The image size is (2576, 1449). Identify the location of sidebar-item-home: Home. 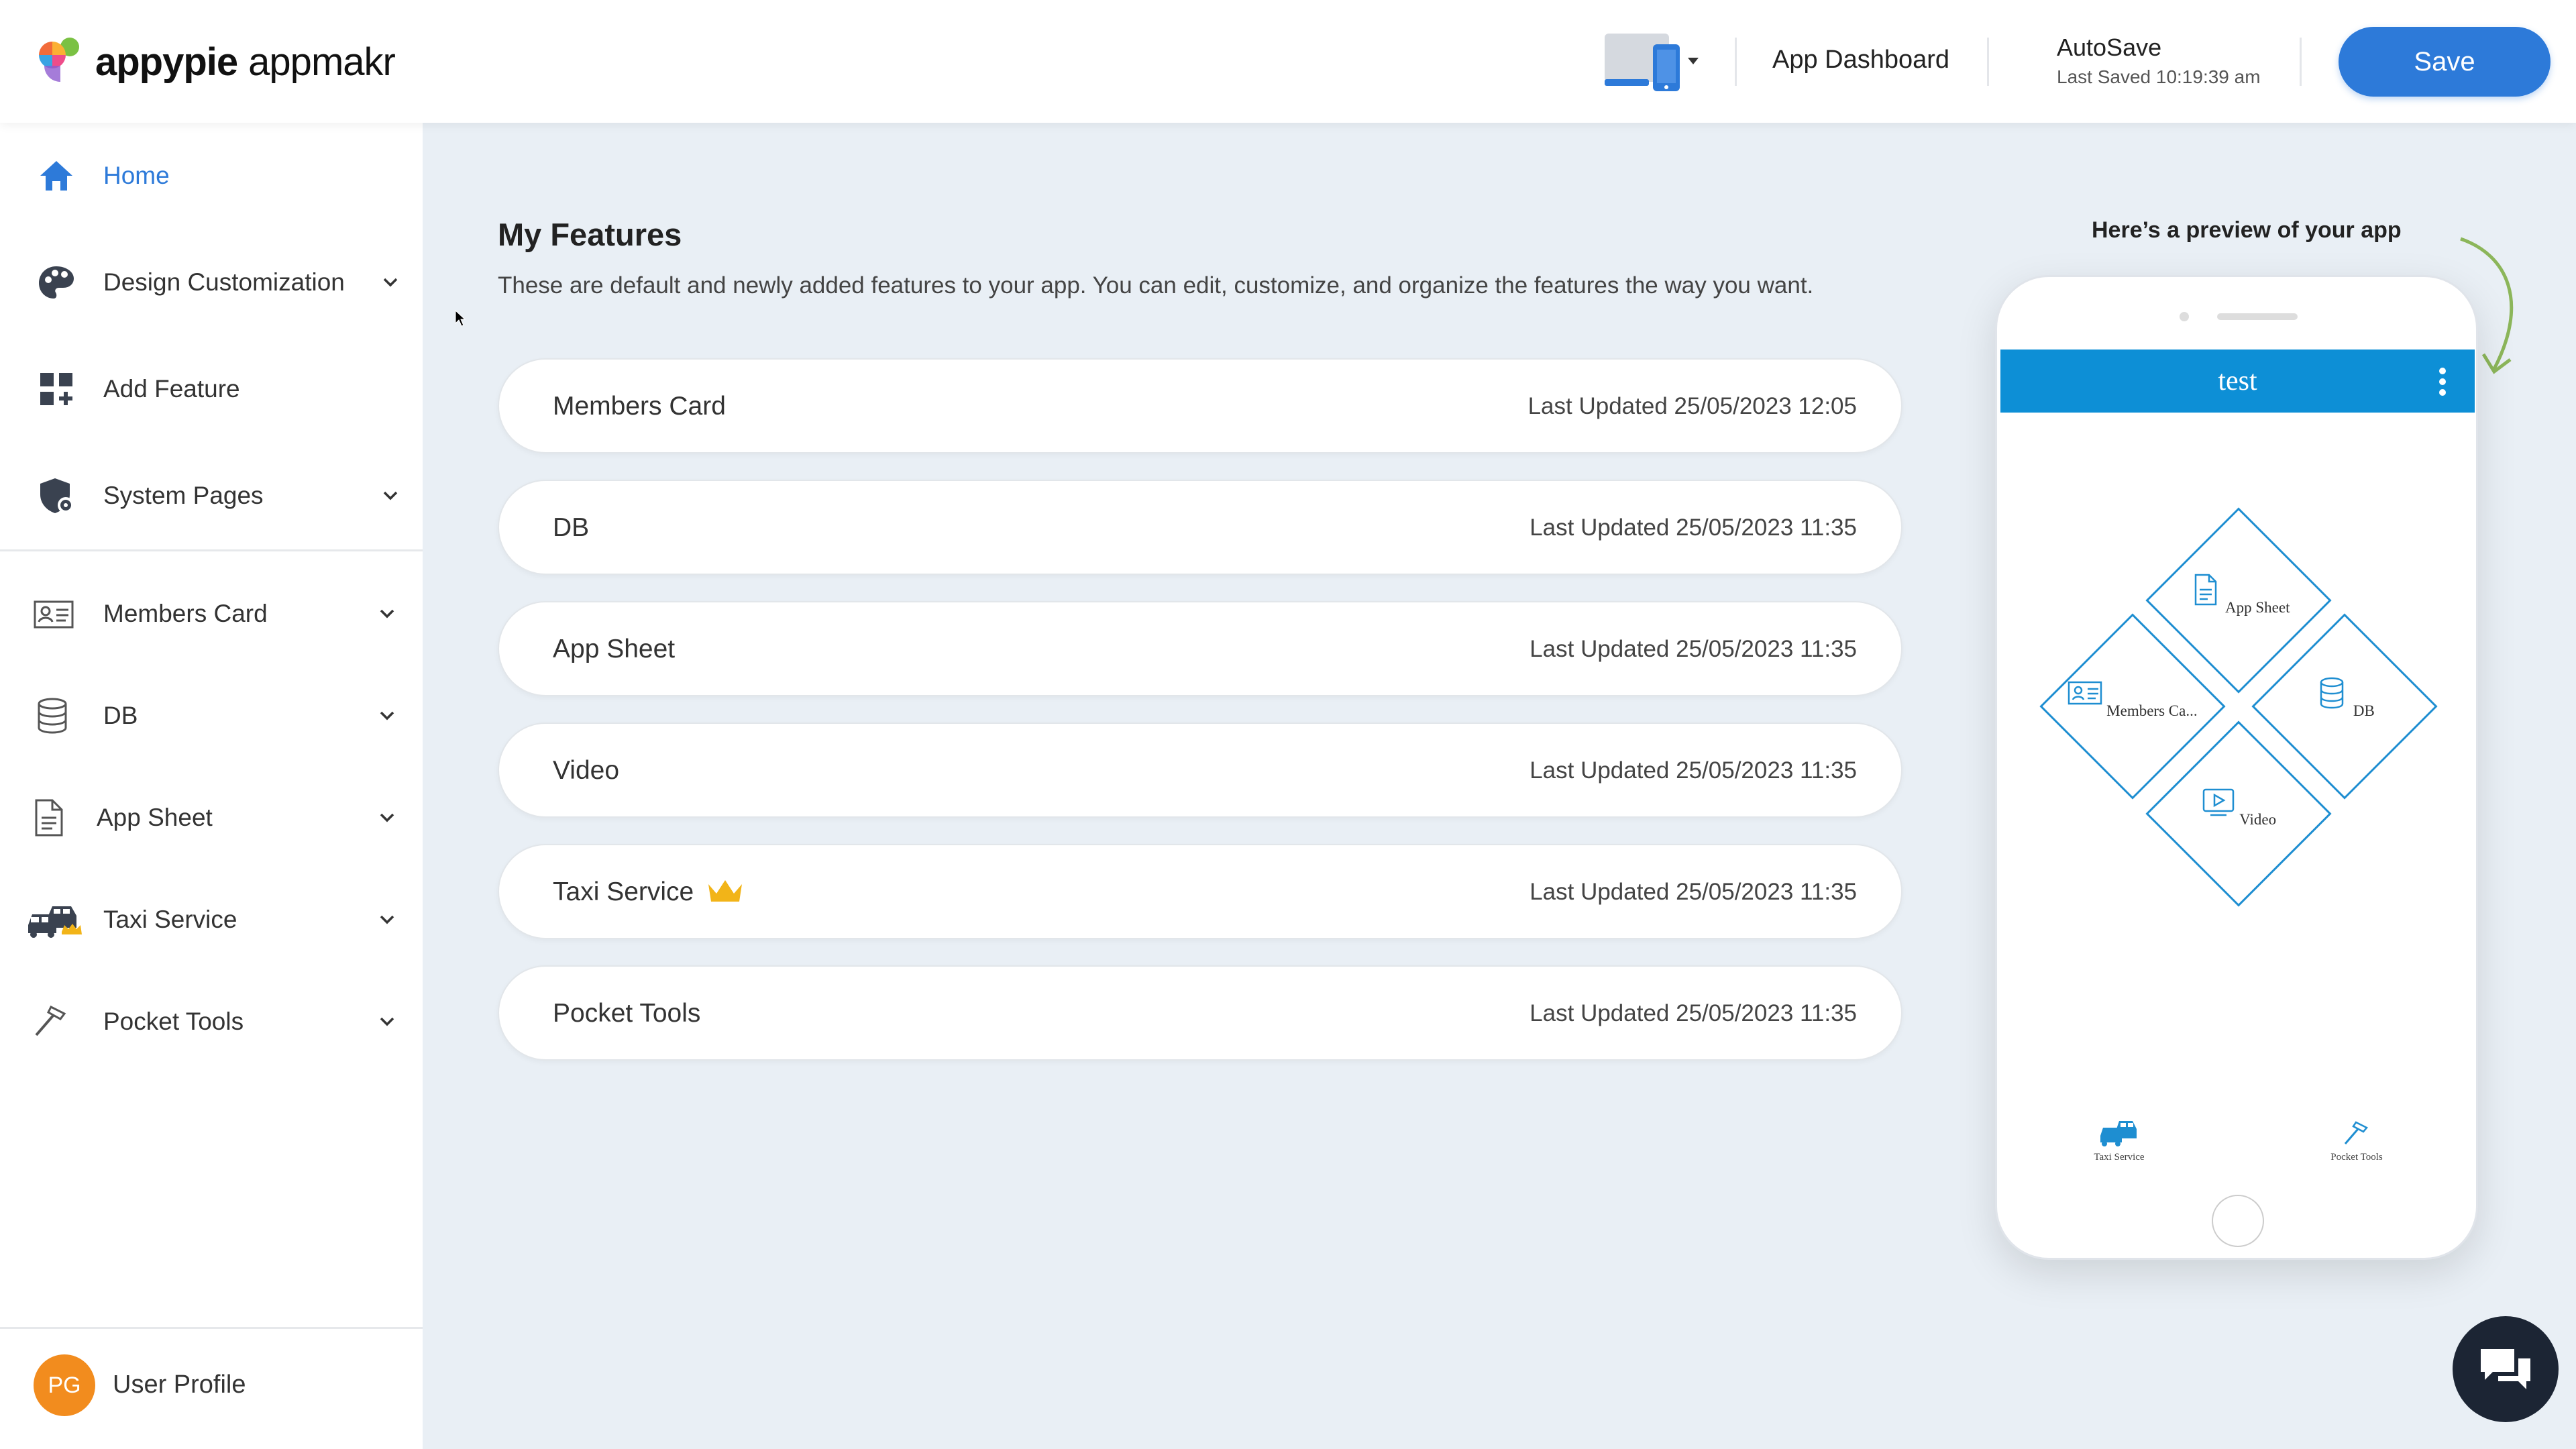
(211, 176).